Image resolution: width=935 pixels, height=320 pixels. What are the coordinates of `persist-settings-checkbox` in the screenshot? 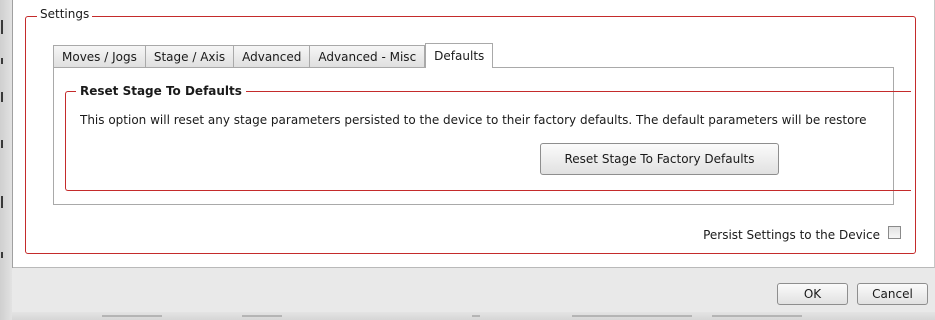 It's located at (894, 232).